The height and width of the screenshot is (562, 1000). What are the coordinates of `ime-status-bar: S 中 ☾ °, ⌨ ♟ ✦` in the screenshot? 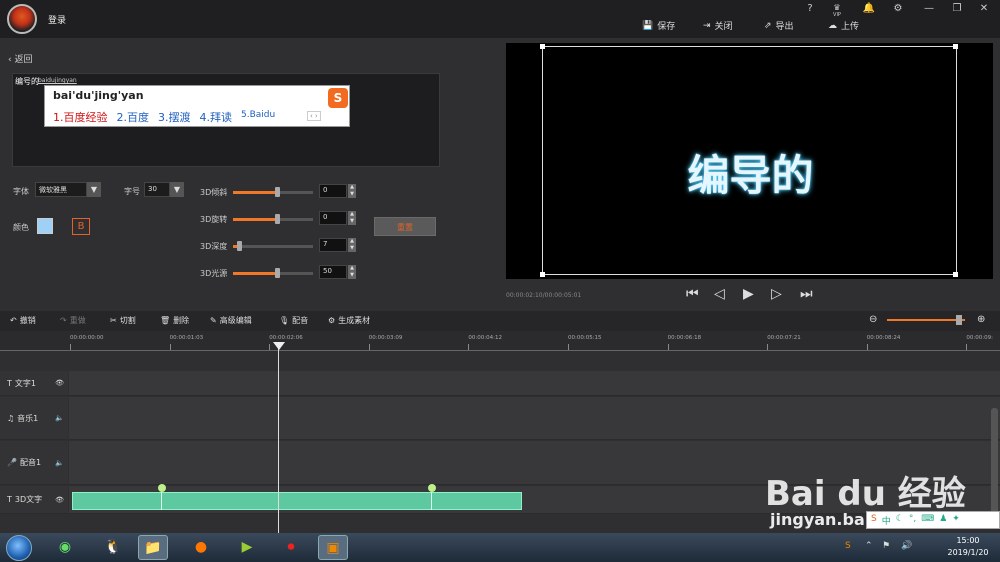 It's located at (933, 520).